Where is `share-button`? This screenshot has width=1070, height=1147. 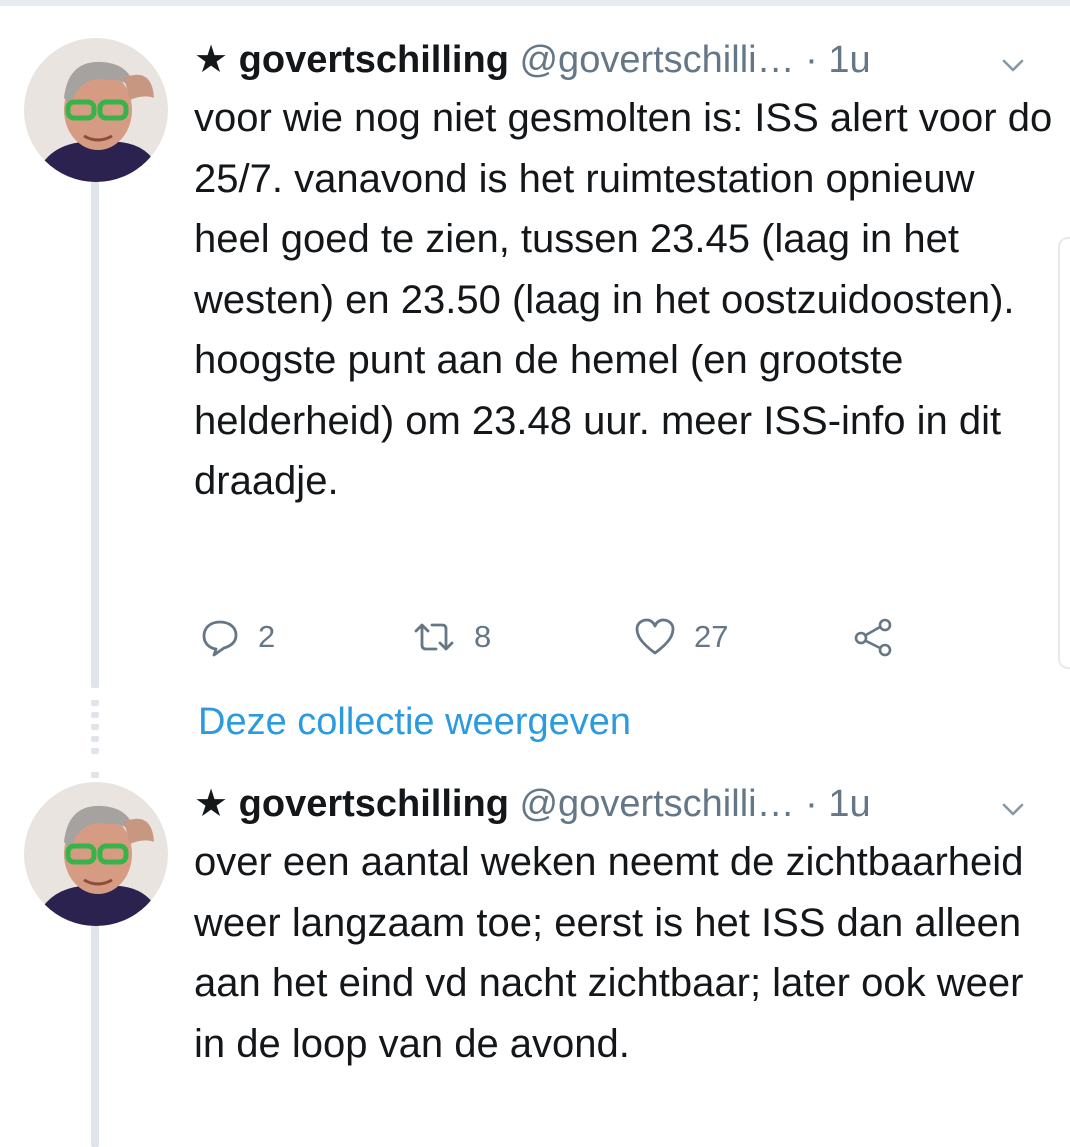
share-button is located at coordinates (874, 637).